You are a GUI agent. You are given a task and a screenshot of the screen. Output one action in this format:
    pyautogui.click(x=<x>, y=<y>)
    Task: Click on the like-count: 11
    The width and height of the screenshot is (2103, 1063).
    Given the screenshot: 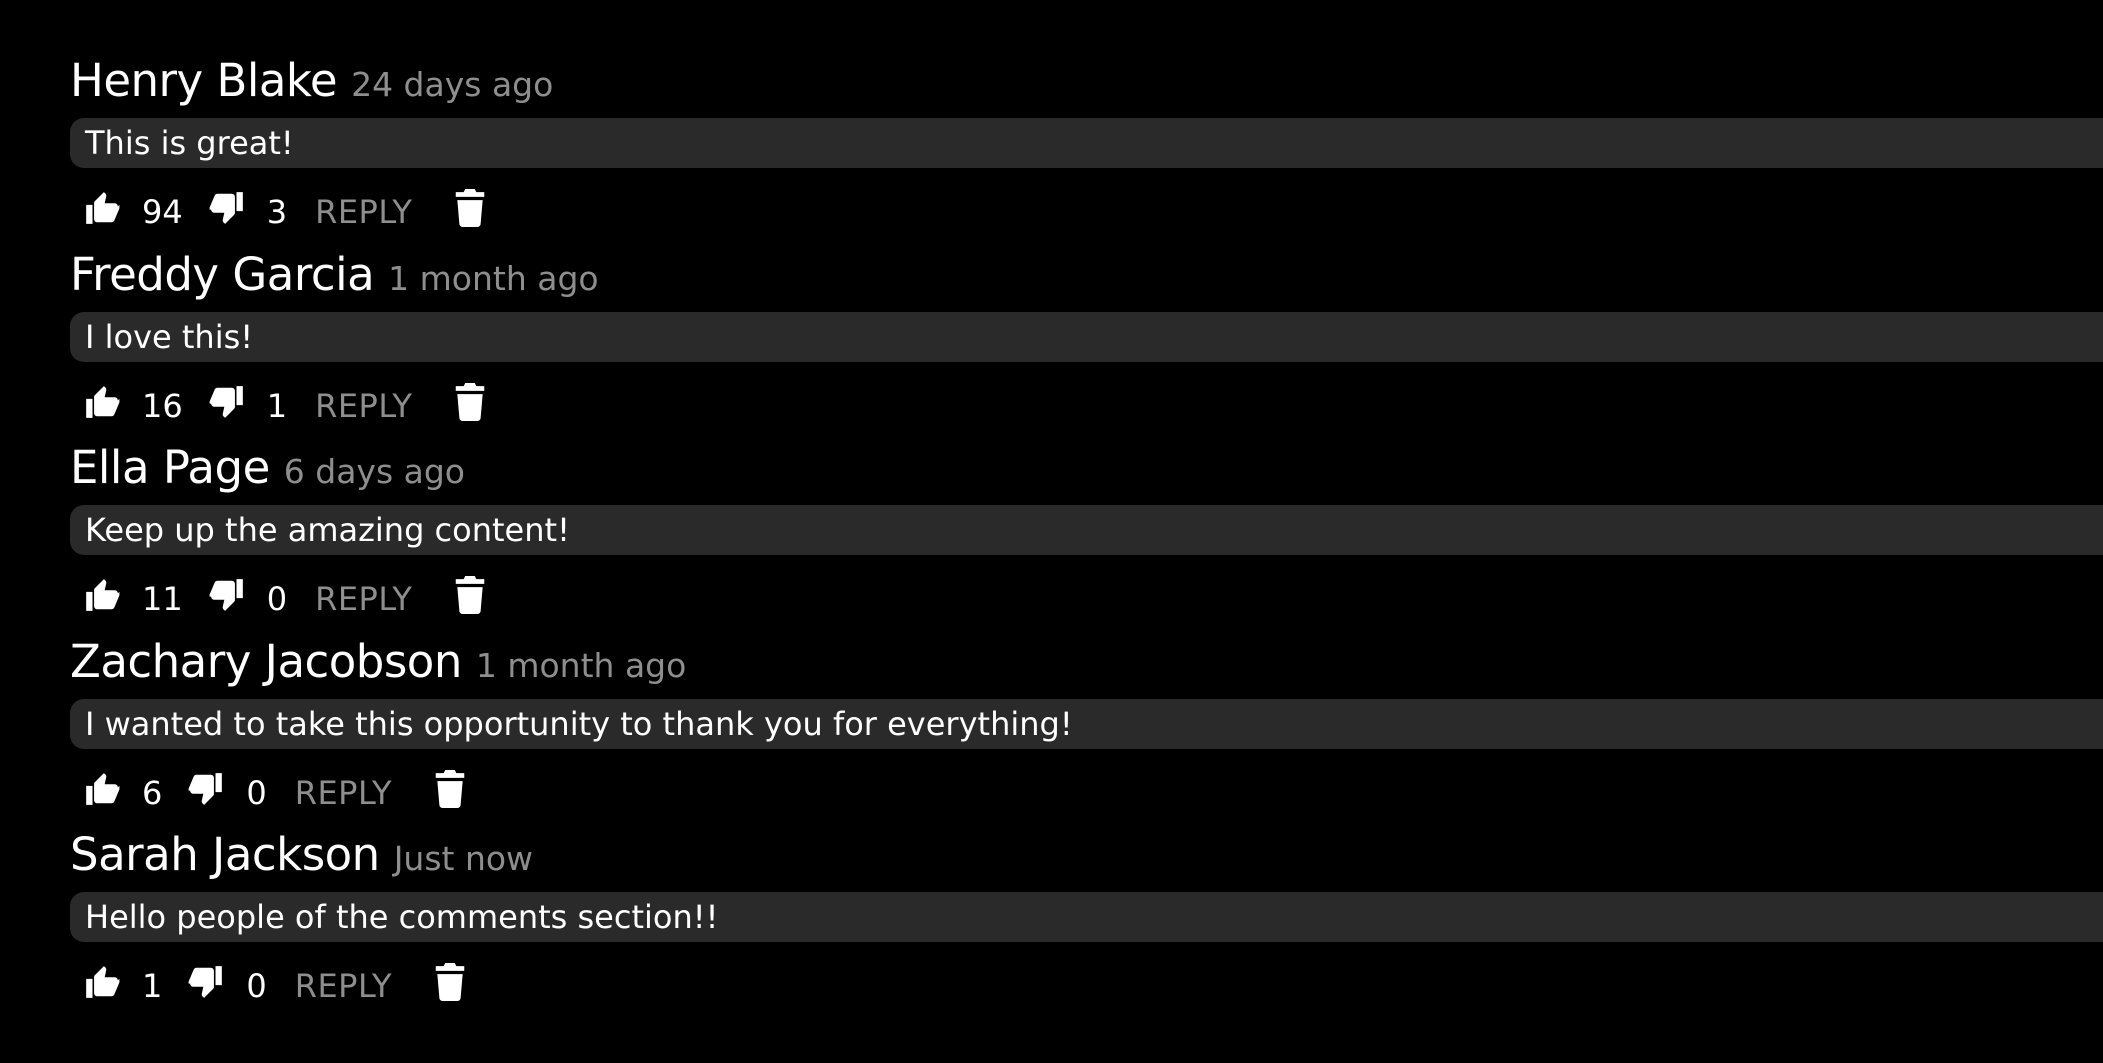 What is the action you would take?
    pyautogui.click(x=162, y=599)
    